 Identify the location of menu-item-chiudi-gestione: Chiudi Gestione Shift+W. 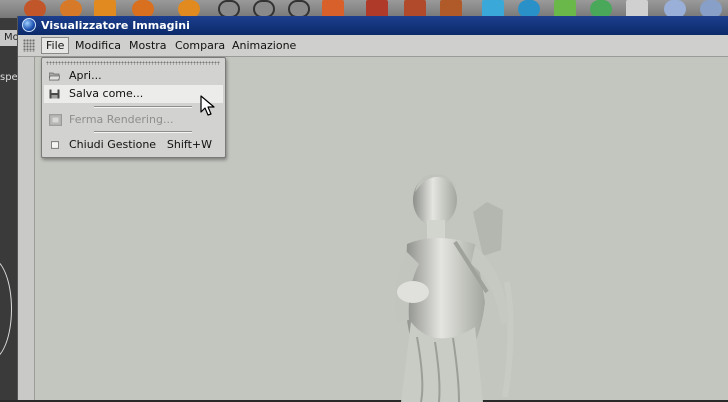
(133, 145).